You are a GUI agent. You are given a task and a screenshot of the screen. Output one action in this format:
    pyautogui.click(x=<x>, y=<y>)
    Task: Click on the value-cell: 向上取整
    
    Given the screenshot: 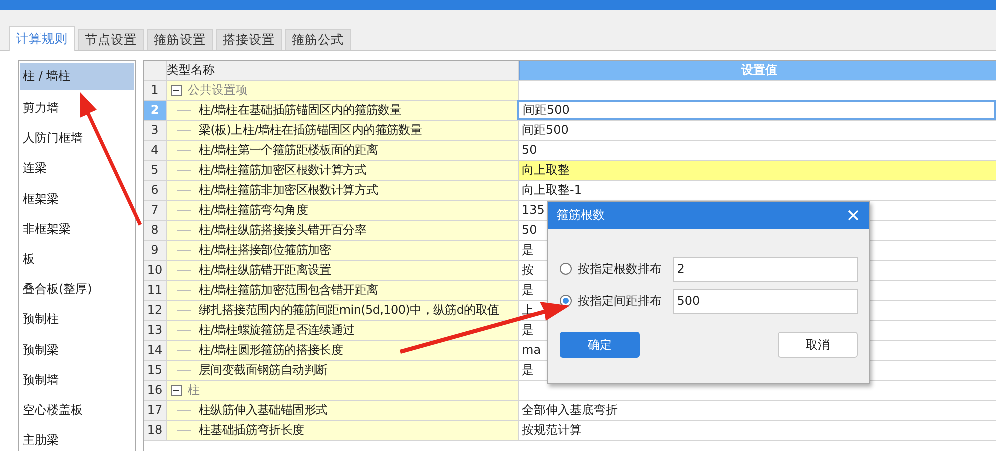 What is the action you would take?
    pyautogui.click(x=757, y=170)
    